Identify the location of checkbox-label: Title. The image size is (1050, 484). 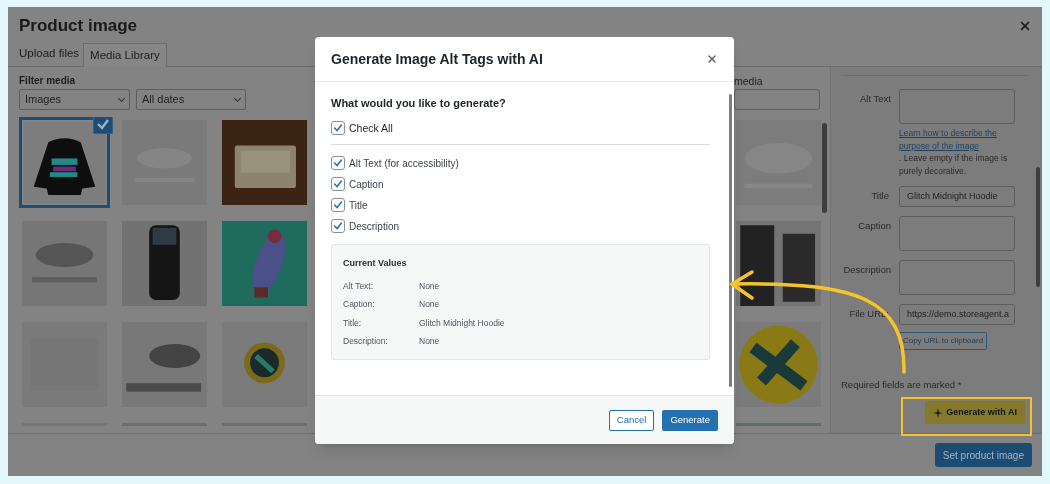
(358, 205).